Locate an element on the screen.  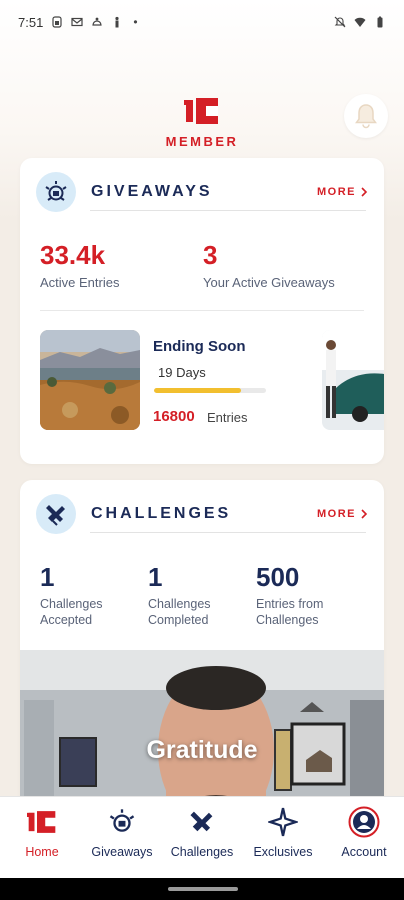
sim-icon is located at coordinates (57, 22).